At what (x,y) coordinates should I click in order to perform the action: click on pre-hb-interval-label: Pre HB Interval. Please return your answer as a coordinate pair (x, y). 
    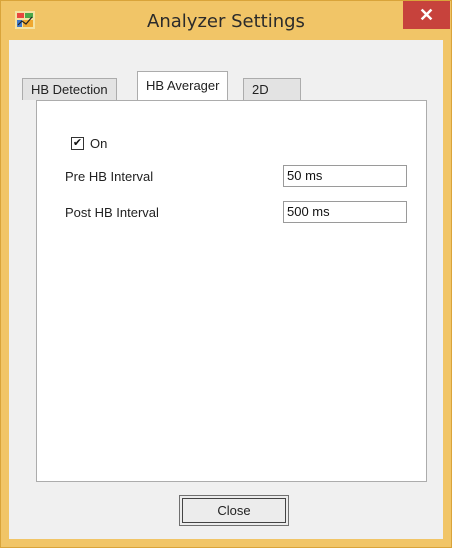
    Looking at the image, I should click on (109, 176).